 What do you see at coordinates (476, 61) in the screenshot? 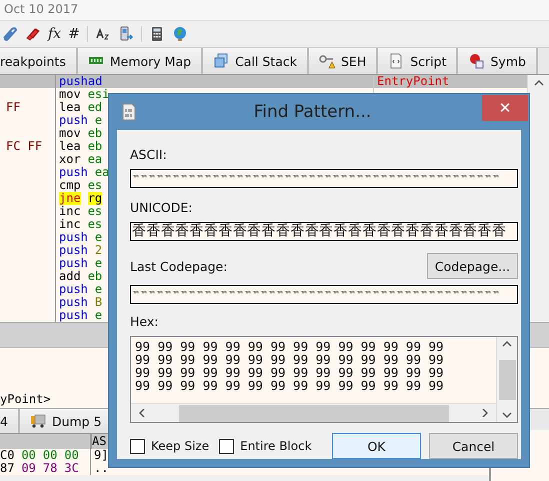
I see `ball-icon` at bounding box center [476, 61].